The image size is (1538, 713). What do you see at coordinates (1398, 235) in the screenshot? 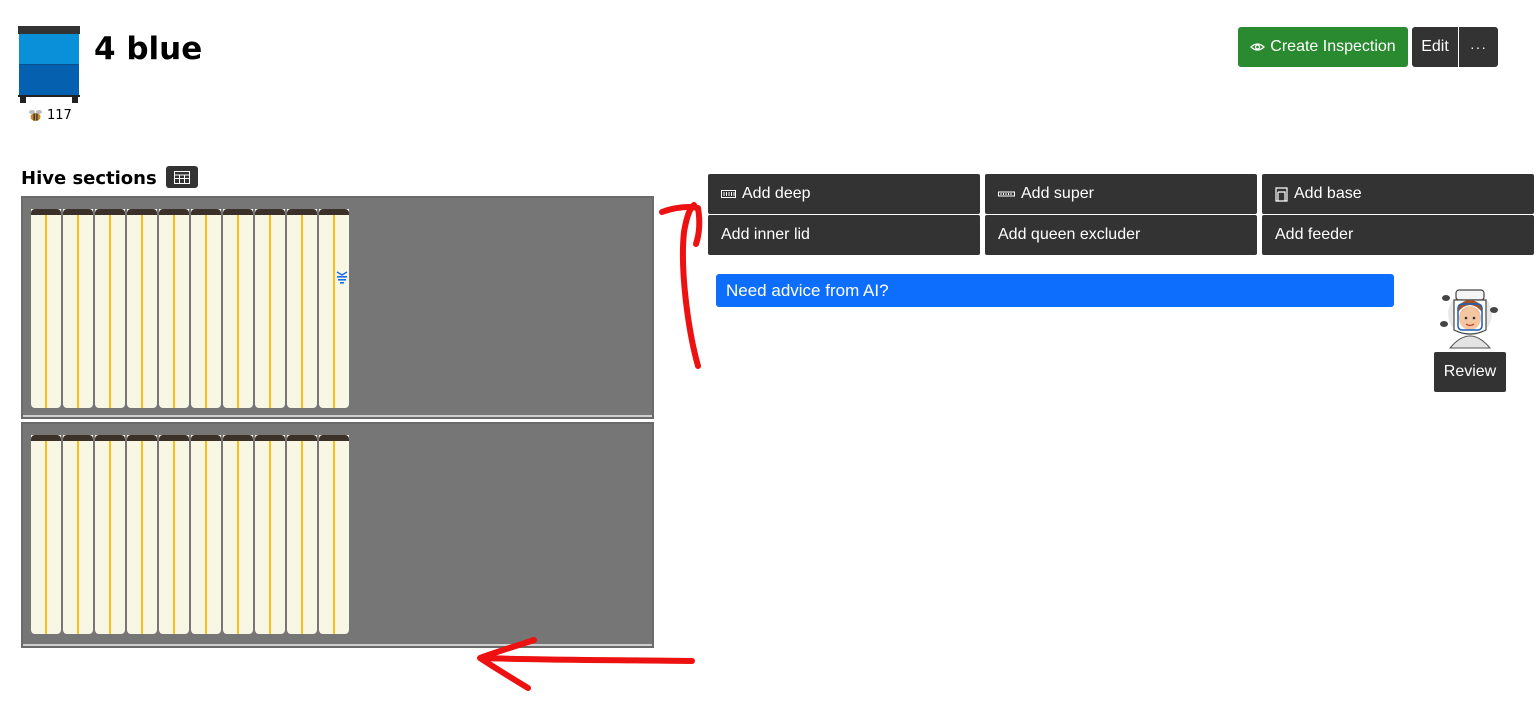
I see `add-feeder-button: Add feeder` at bounding box center [1398, 235].